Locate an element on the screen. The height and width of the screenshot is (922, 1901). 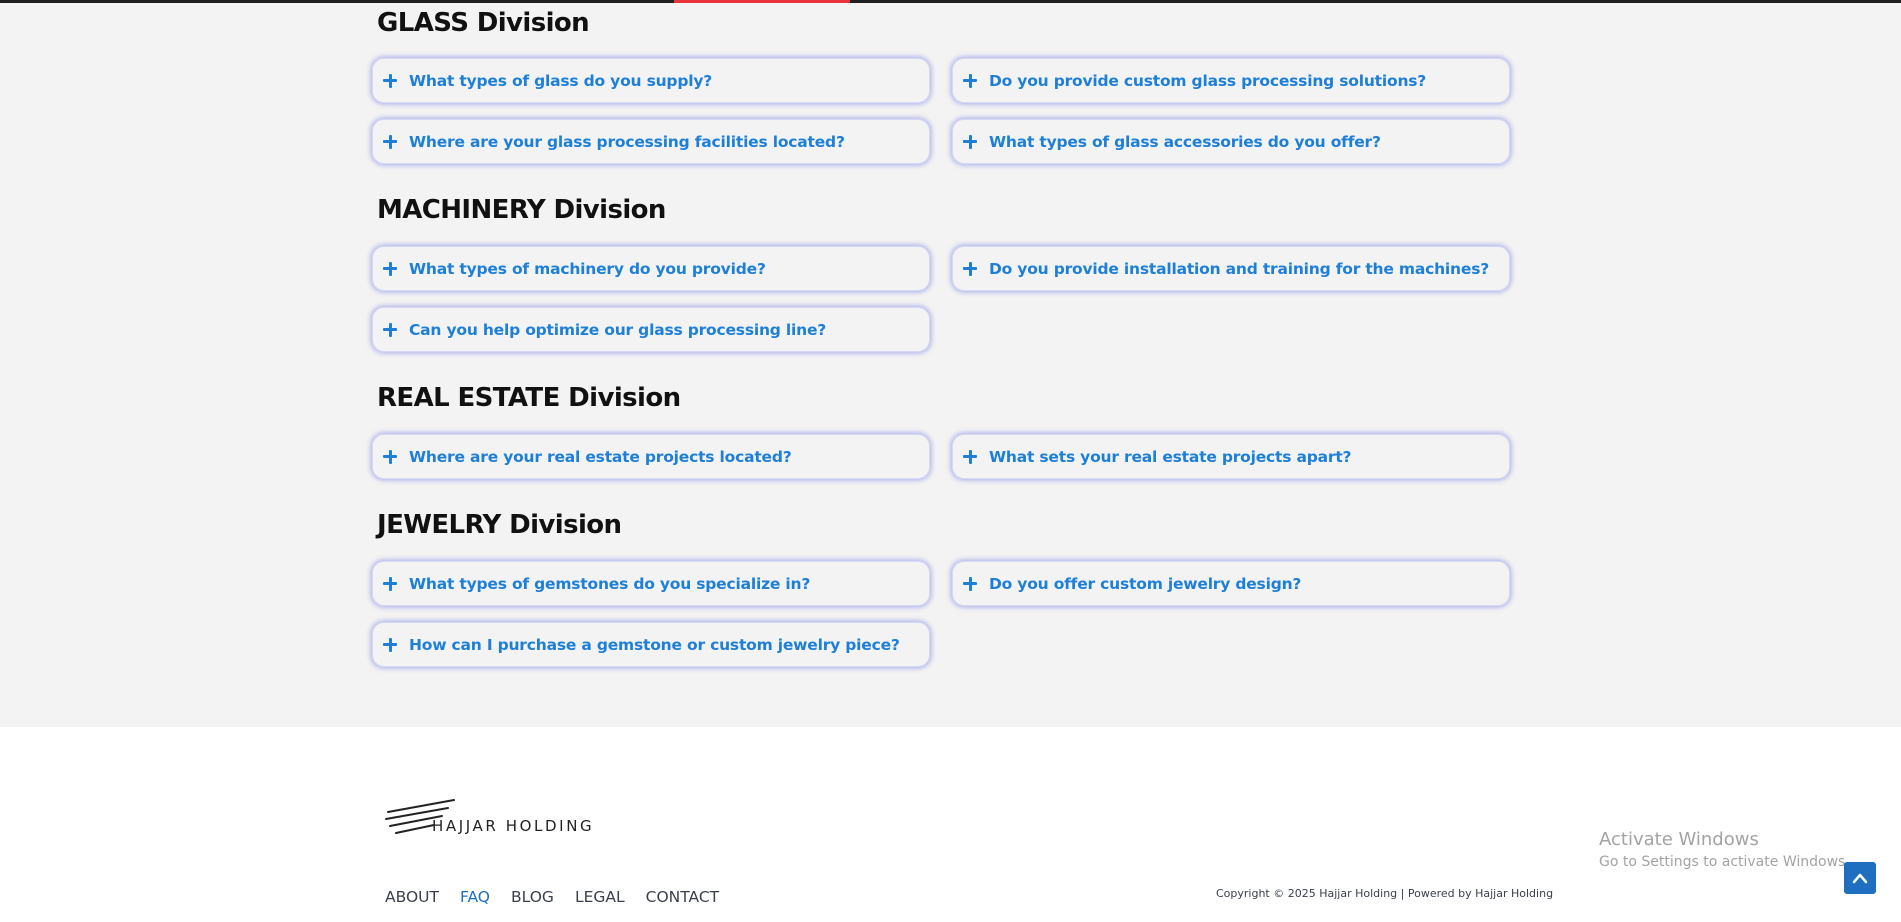
faq-question: What types of machinery do you provide? is located at coordinates (587, 268).